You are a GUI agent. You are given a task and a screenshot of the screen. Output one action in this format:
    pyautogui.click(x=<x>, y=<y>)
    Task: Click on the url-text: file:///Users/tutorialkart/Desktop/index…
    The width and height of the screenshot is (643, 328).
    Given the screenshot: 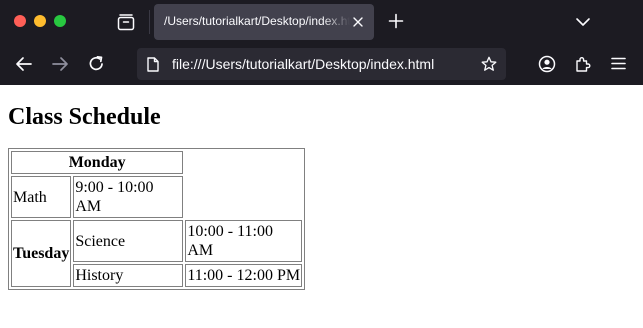 What is the action you would take?
    pyautogui.click(x=303, y=64)
    